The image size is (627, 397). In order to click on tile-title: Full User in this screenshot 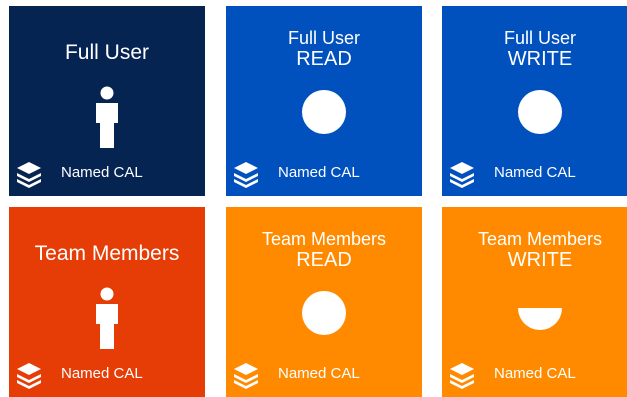, I will do `click(107, 53)`.